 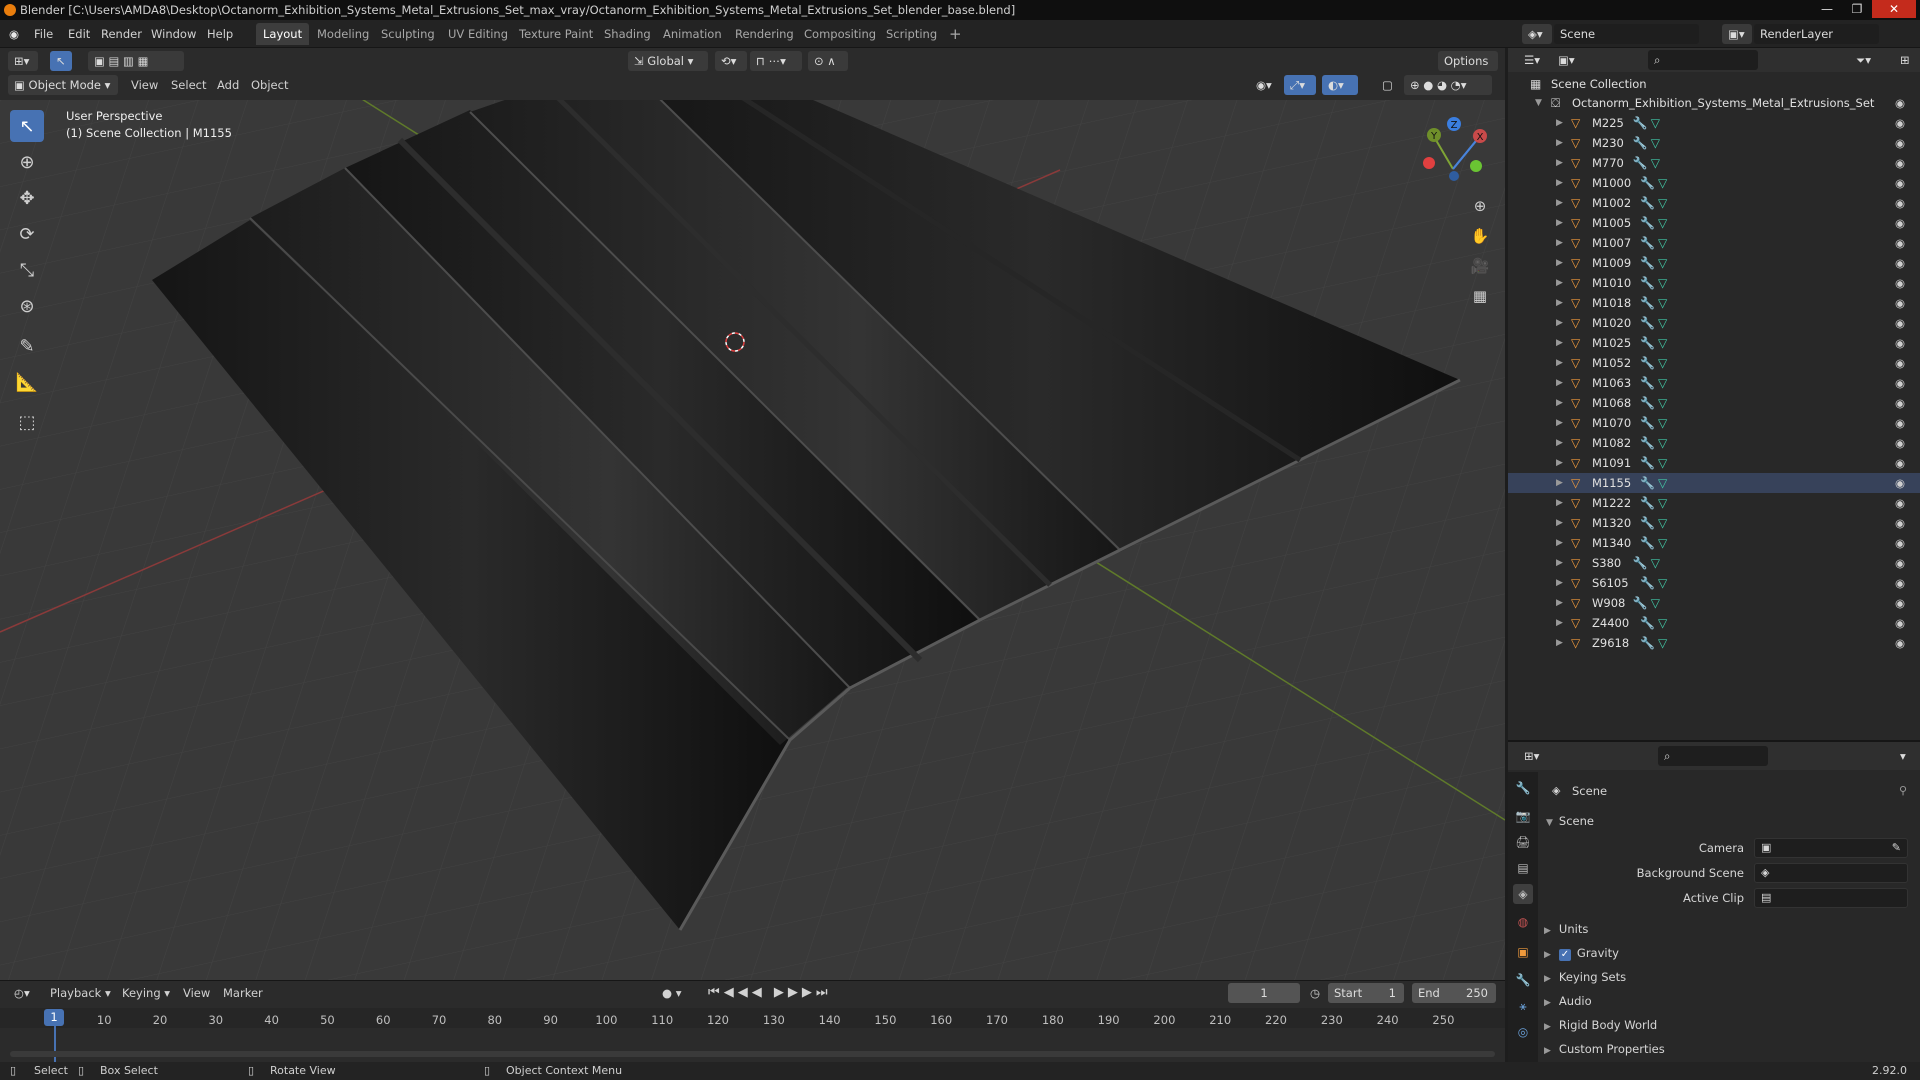 What do you see at coordinates (1523, 816) in the screenshot?
I see `render-tab-icon: 📷` at bounding box center [1523, 816].